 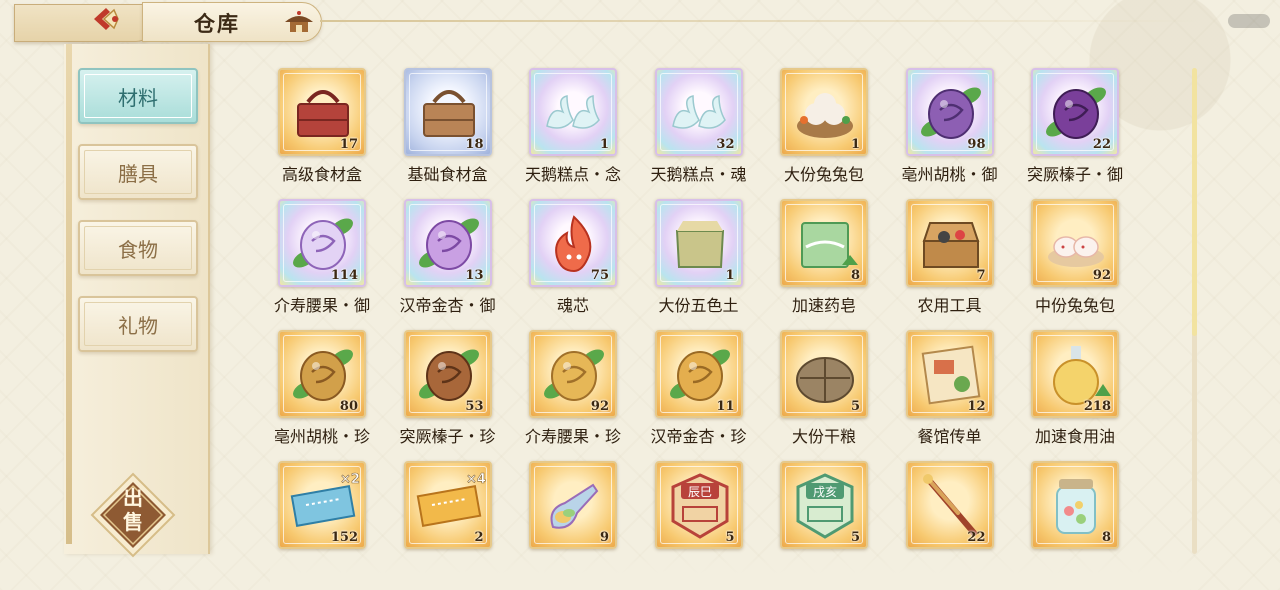 I want to click on system-menu-pill, so click(x=1249, y=21).